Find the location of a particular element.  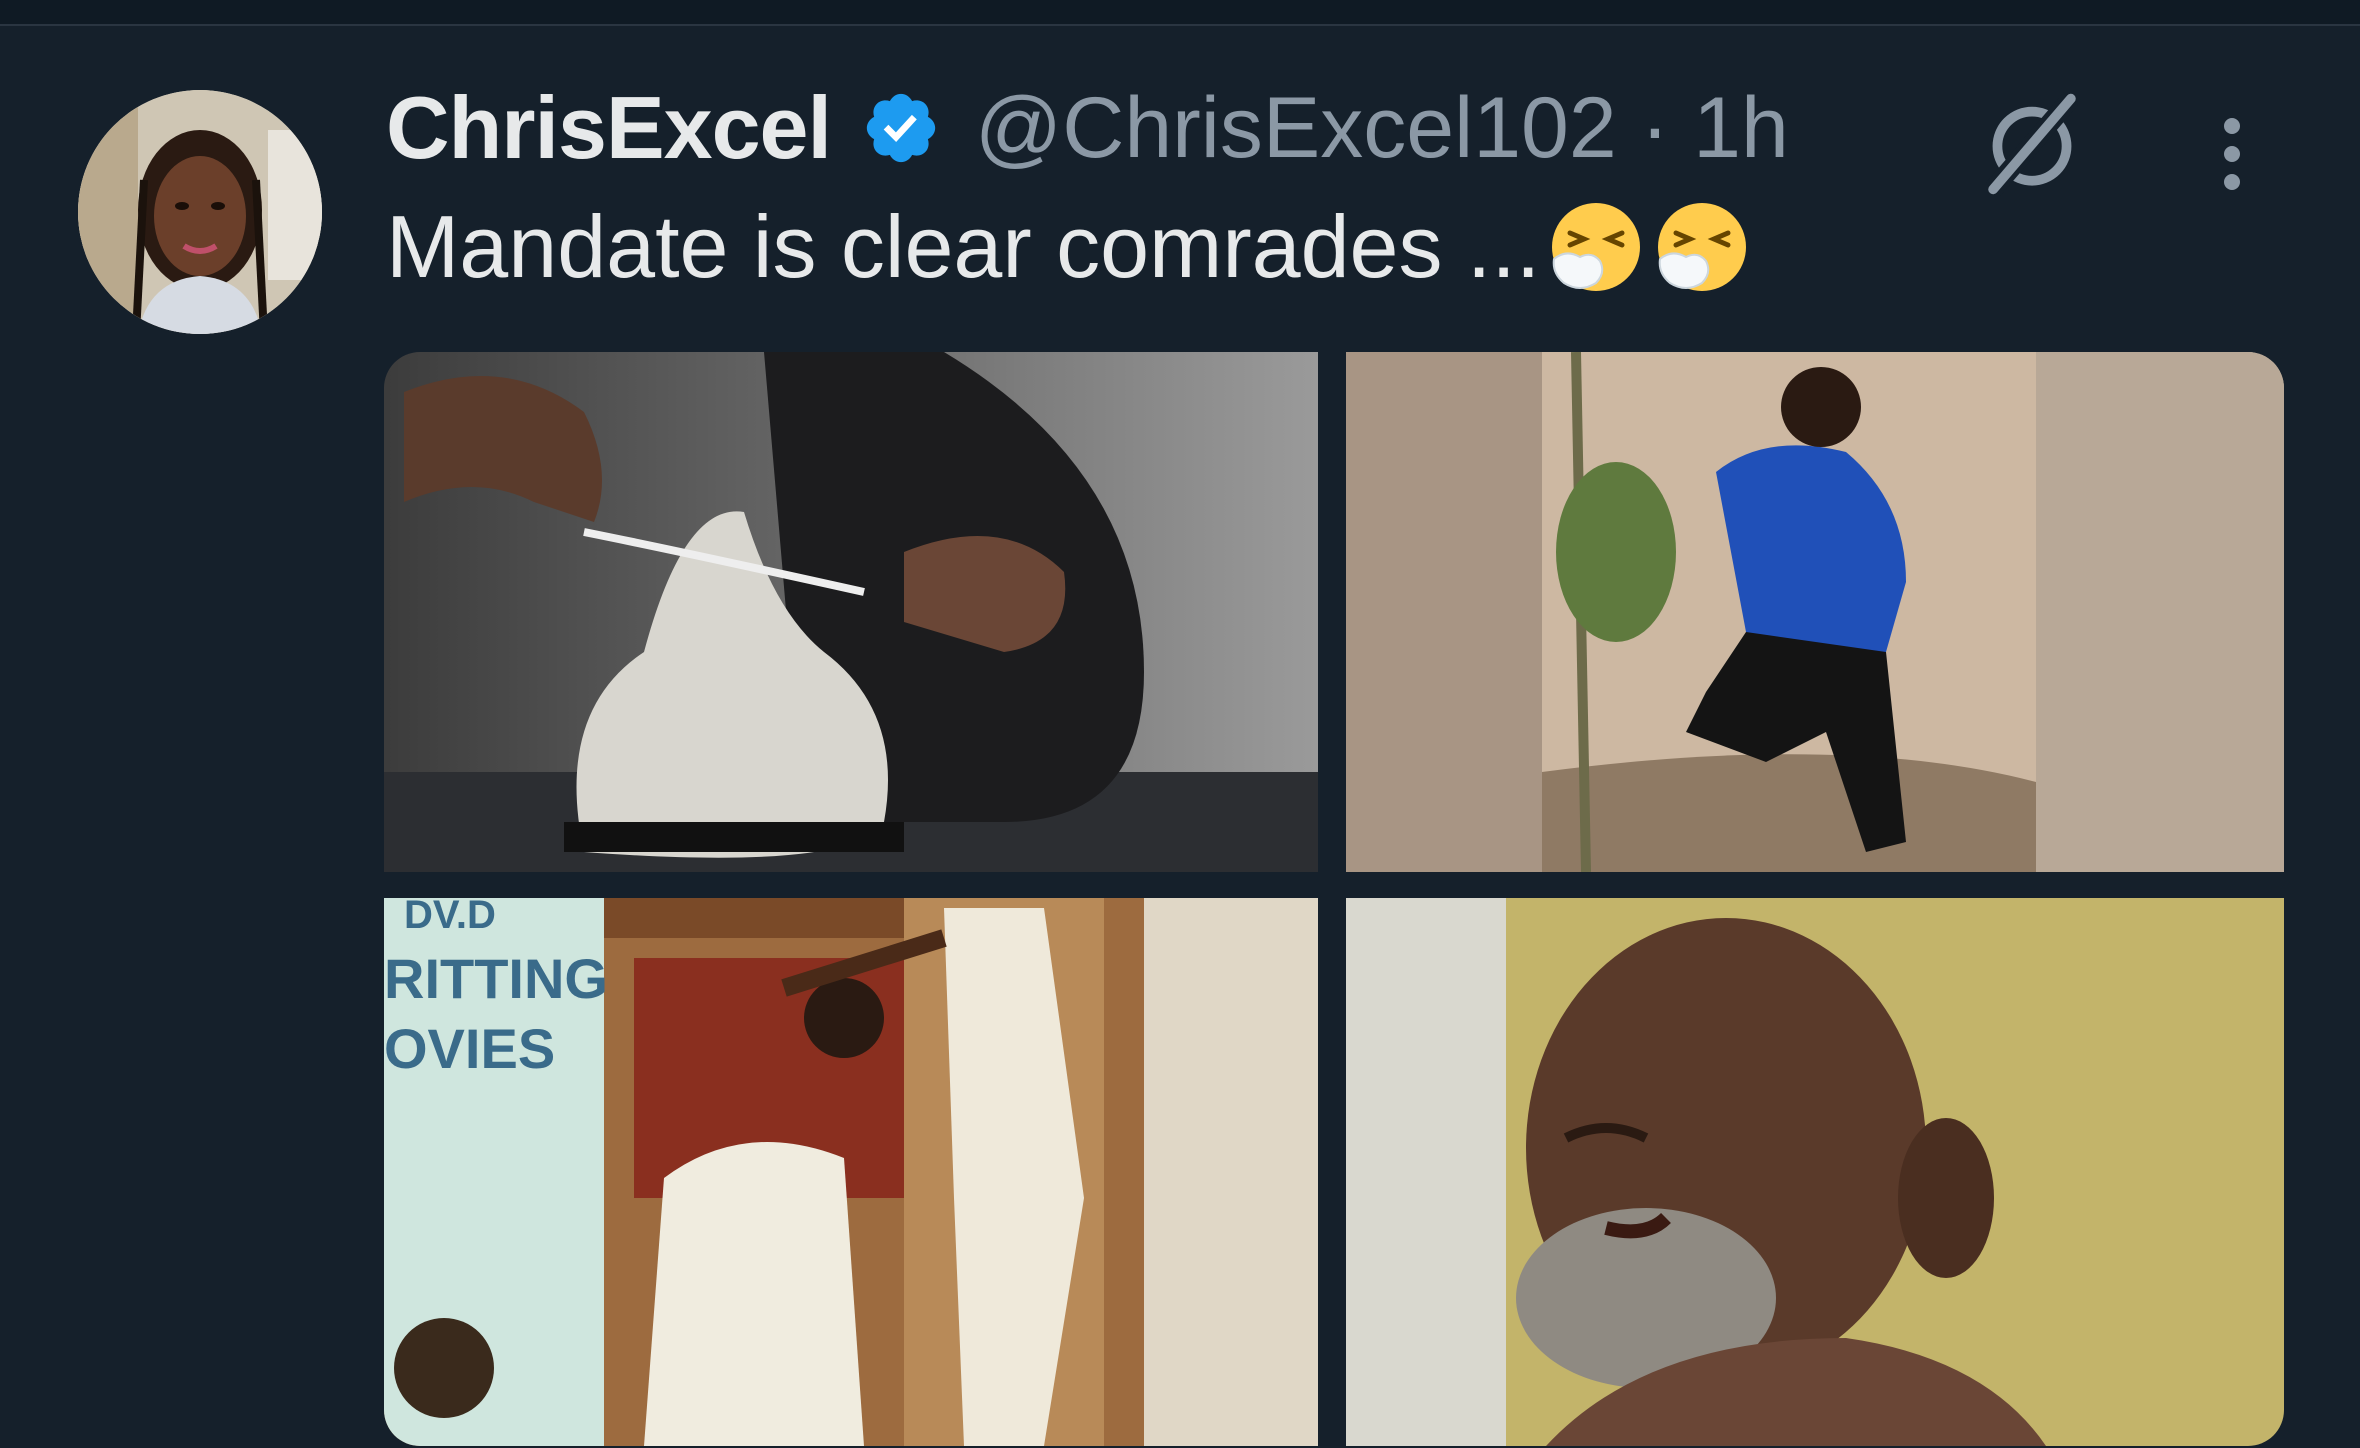

media-image-3: DV.D RITTING OVIES is located at coordinates (851, 1172).